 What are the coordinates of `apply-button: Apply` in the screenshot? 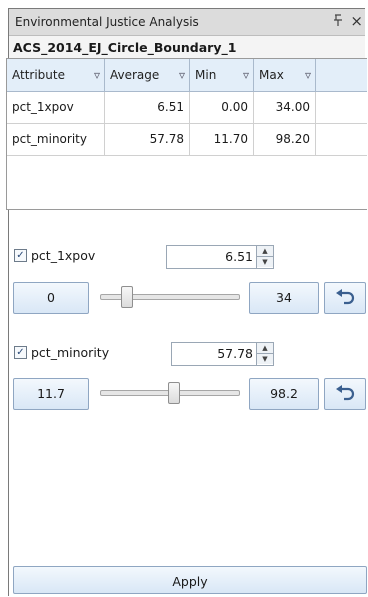 It's located at (190, 580).